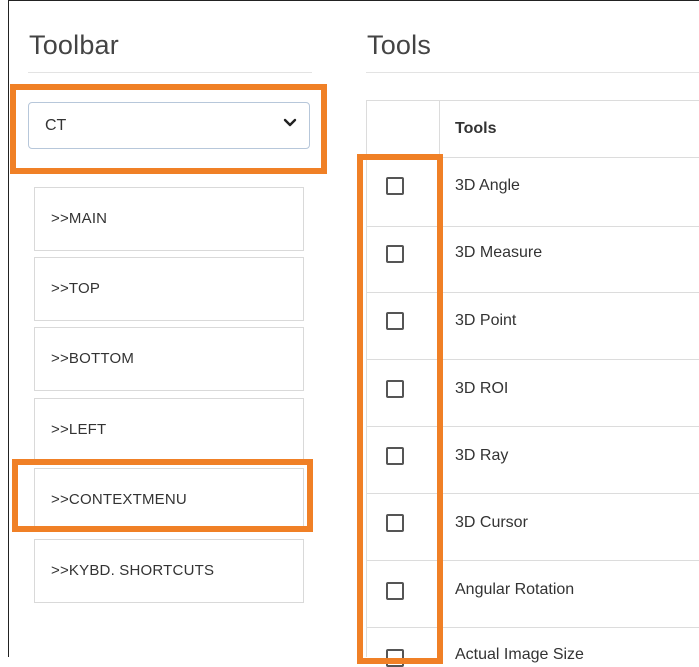 The height and width of the screenshot is (667, 699). Describe the element at coordinates (79, 218) in the screenshot. I see `toolbar-button-label: >>MAIN` at that location.